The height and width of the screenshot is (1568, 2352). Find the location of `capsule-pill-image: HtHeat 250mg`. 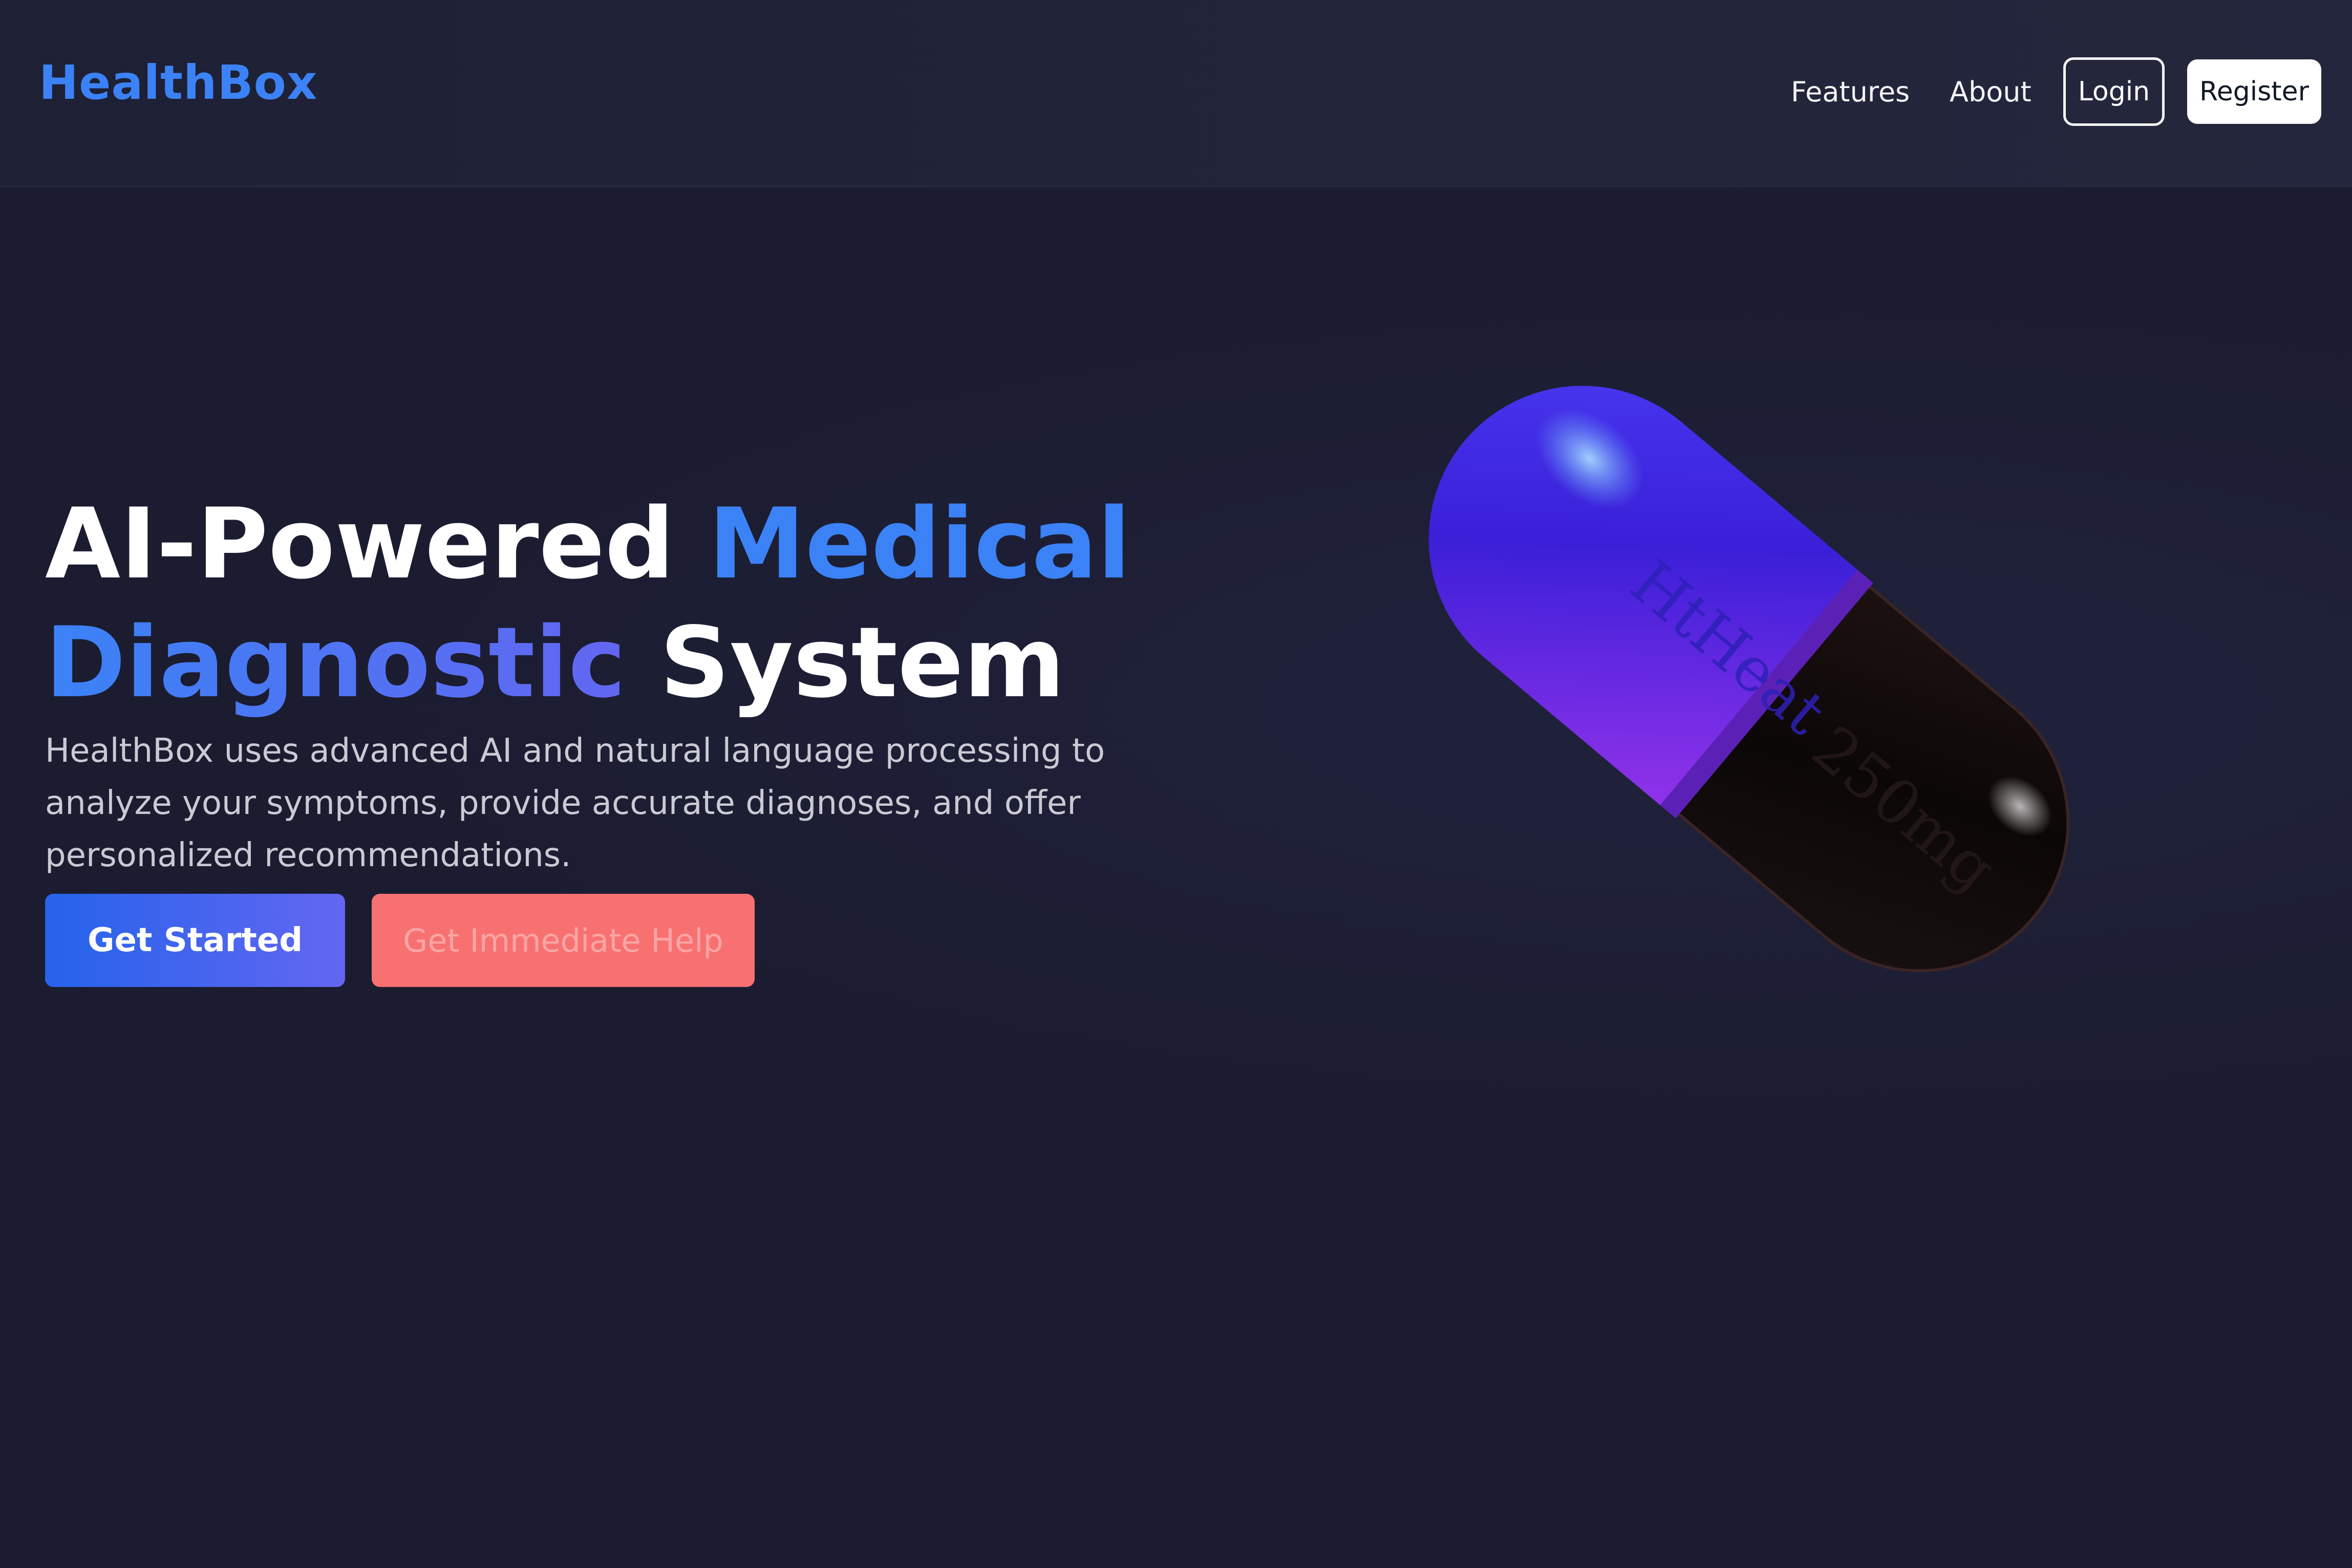

capsule-pill-image: HtHeat 250mg is located at coordinates (1749, 679).